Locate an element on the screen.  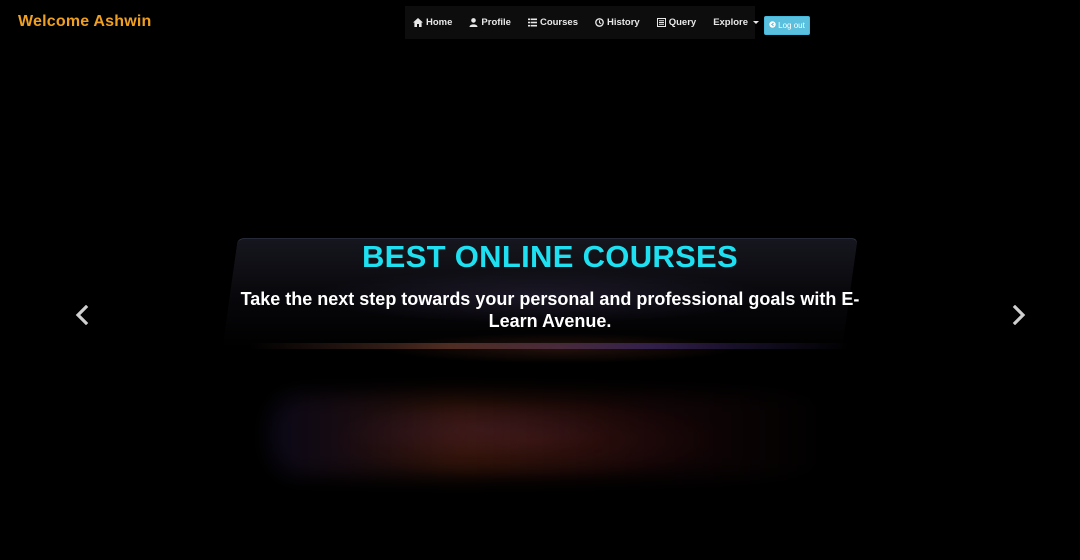
laptop-reflection is located at coordinates (550, 435).